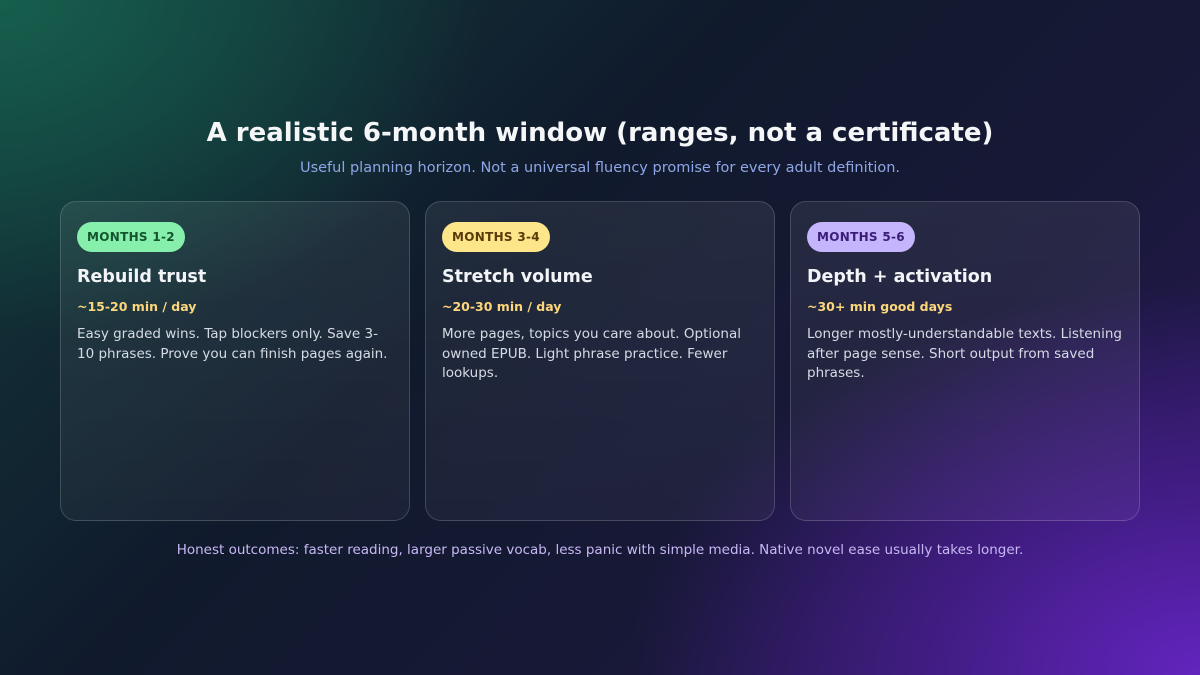 This screenshot has height=675, width=1200. I want to click on phase-title: Stretch volume, so click(517, 277).